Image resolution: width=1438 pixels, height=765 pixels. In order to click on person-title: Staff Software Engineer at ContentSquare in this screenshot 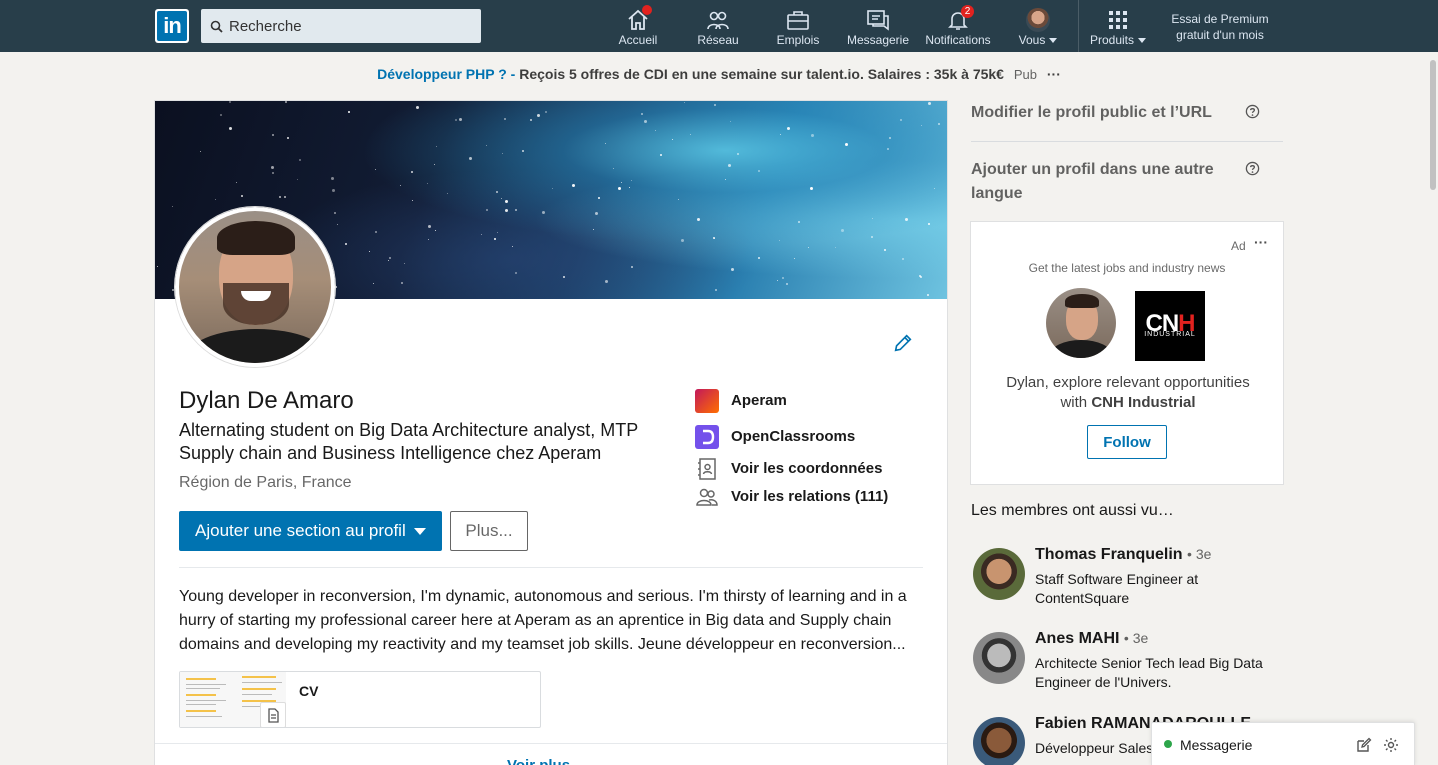, I will do `click(1117, 588)`.